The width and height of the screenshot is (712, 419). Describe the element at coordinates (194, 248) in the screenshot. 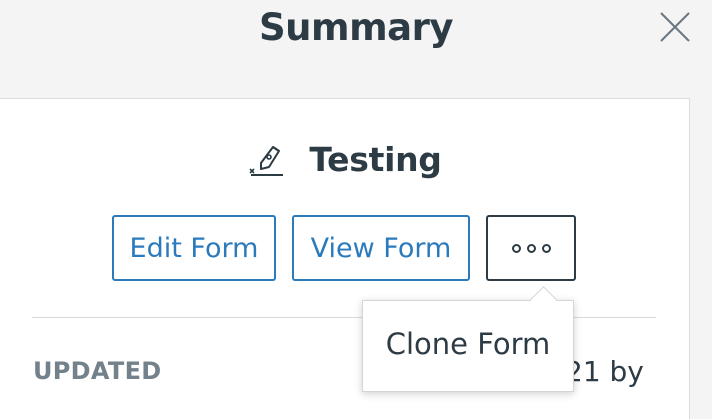

I see `edit-form-button: Edit Form` at that location.